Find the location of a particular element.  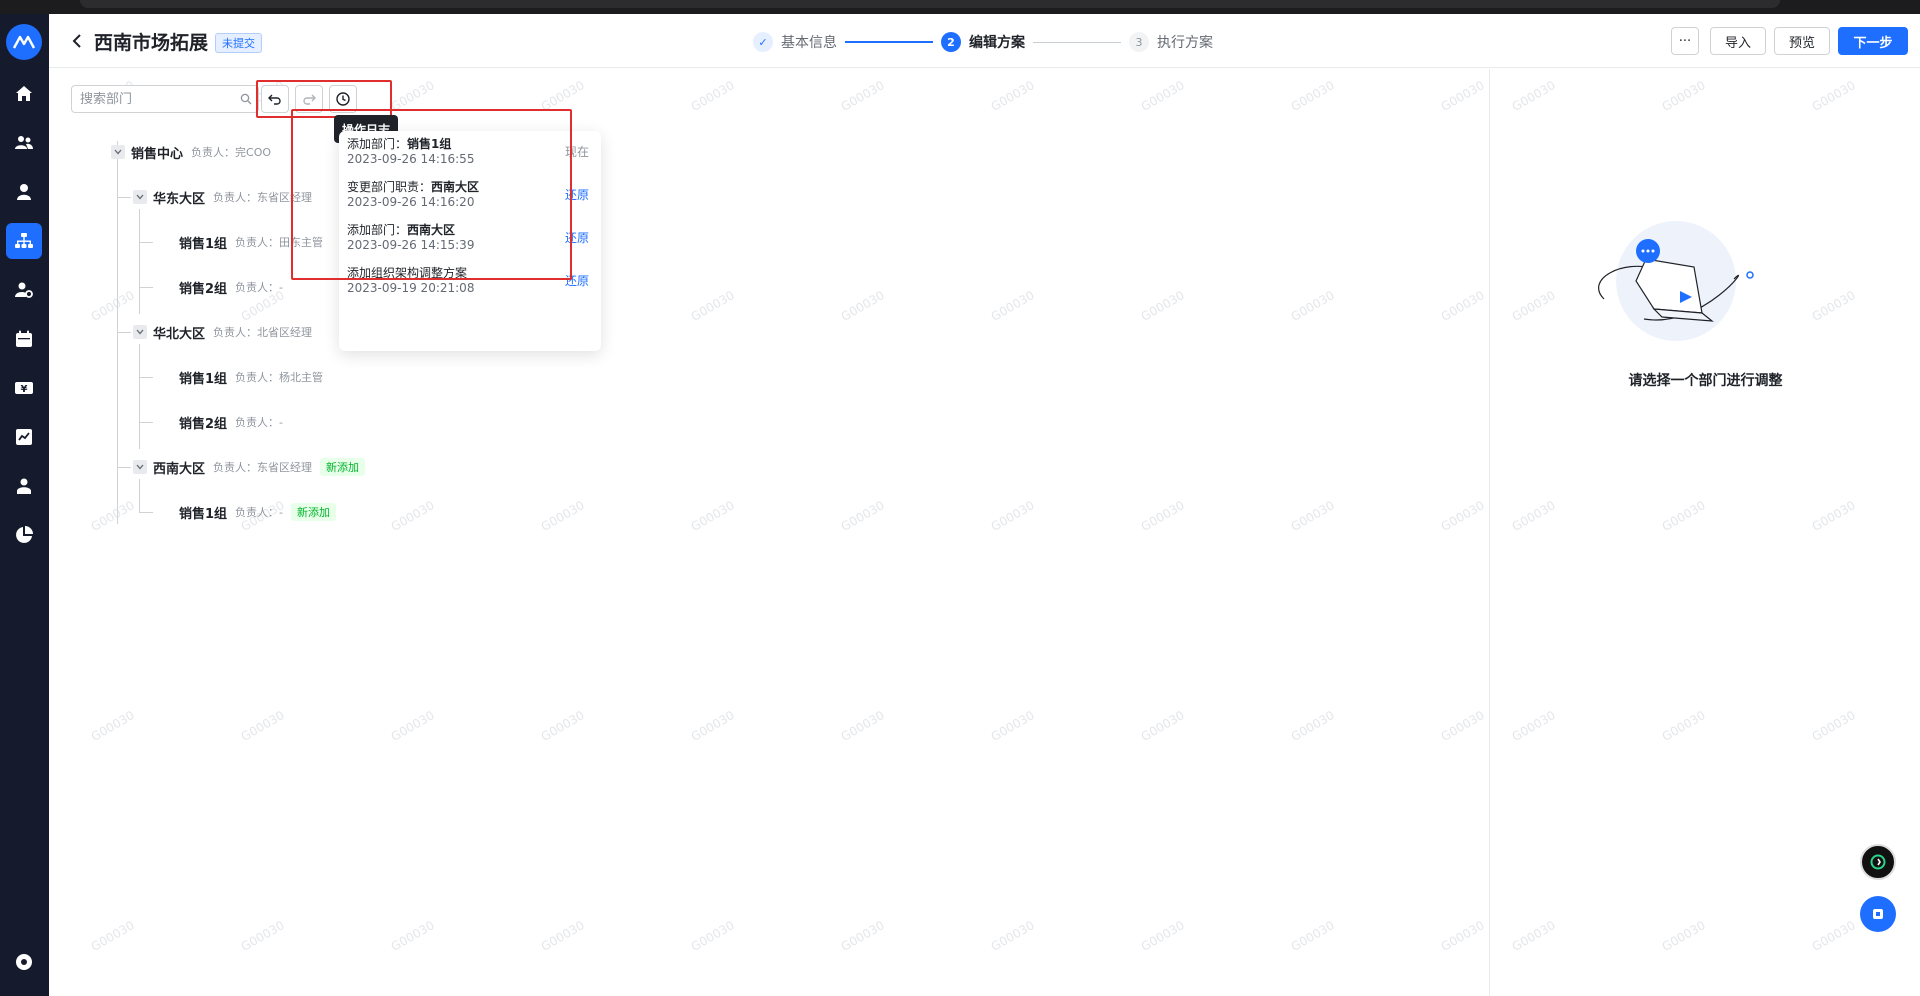

undo-icon is located at coordinates (274, 99).